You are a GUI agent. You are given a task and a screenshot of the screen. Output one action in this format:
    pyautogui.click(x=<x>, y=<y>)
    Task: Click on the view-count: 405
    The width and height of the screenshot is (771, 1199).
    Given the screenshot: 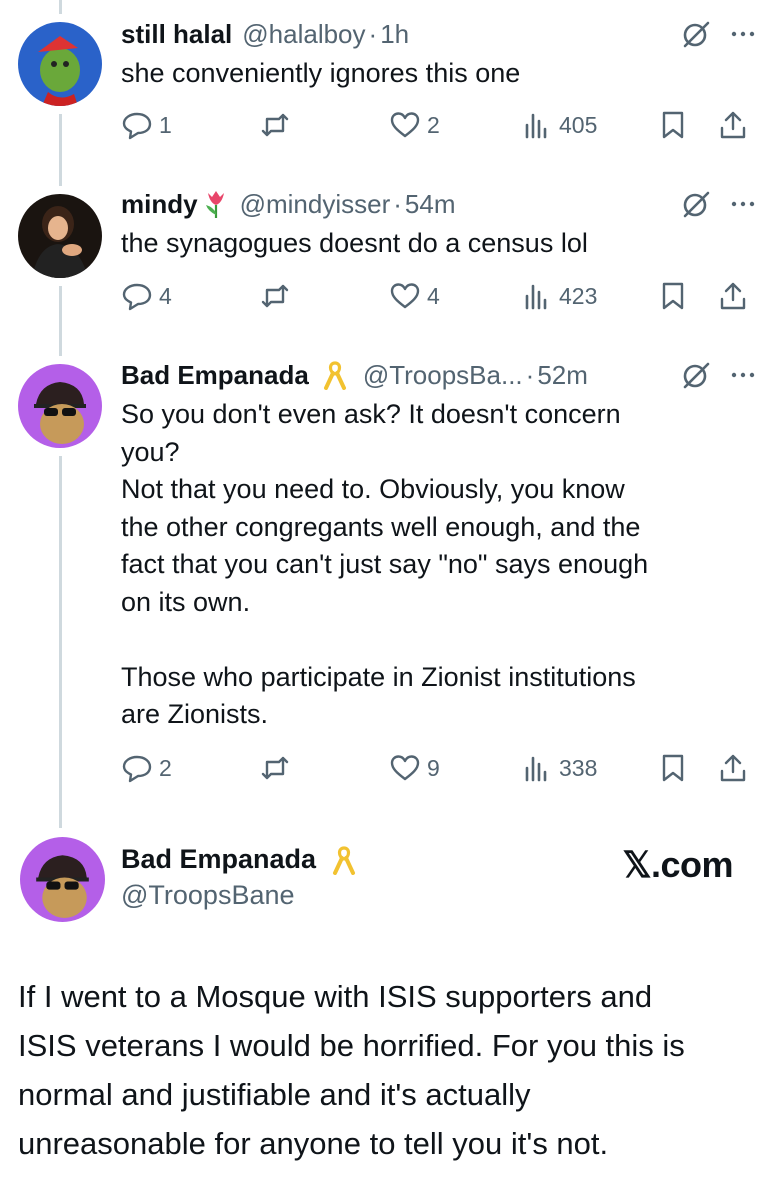 What is the action you would take?
    pyautogui.click(x=578, y=124)
    